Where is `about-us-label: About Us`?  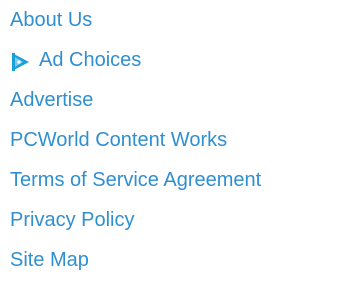 about-us-label: About Us is located at coordinates (51, 20).